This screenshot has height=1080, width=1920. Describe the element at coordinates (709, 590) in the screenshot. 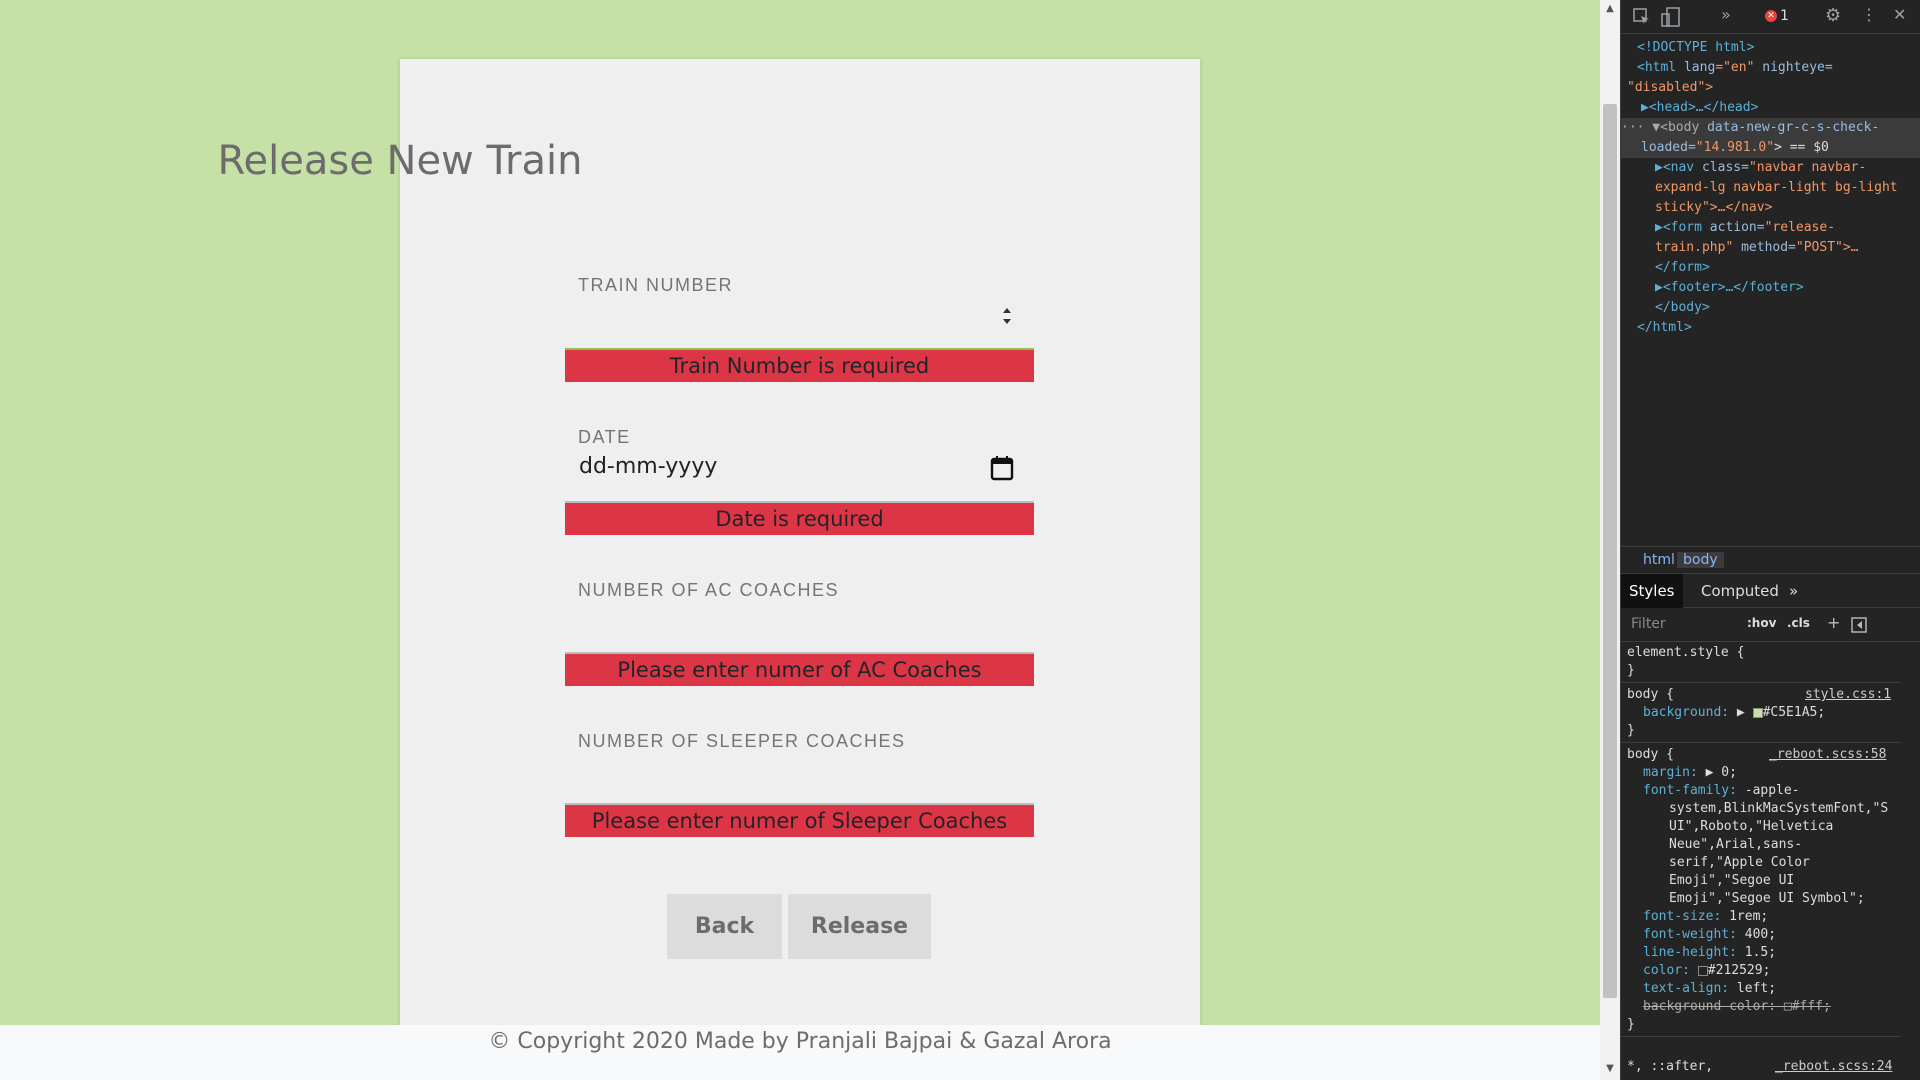

I see `ac-coaches-label: NUMBER OF AC COACHES` at that location.